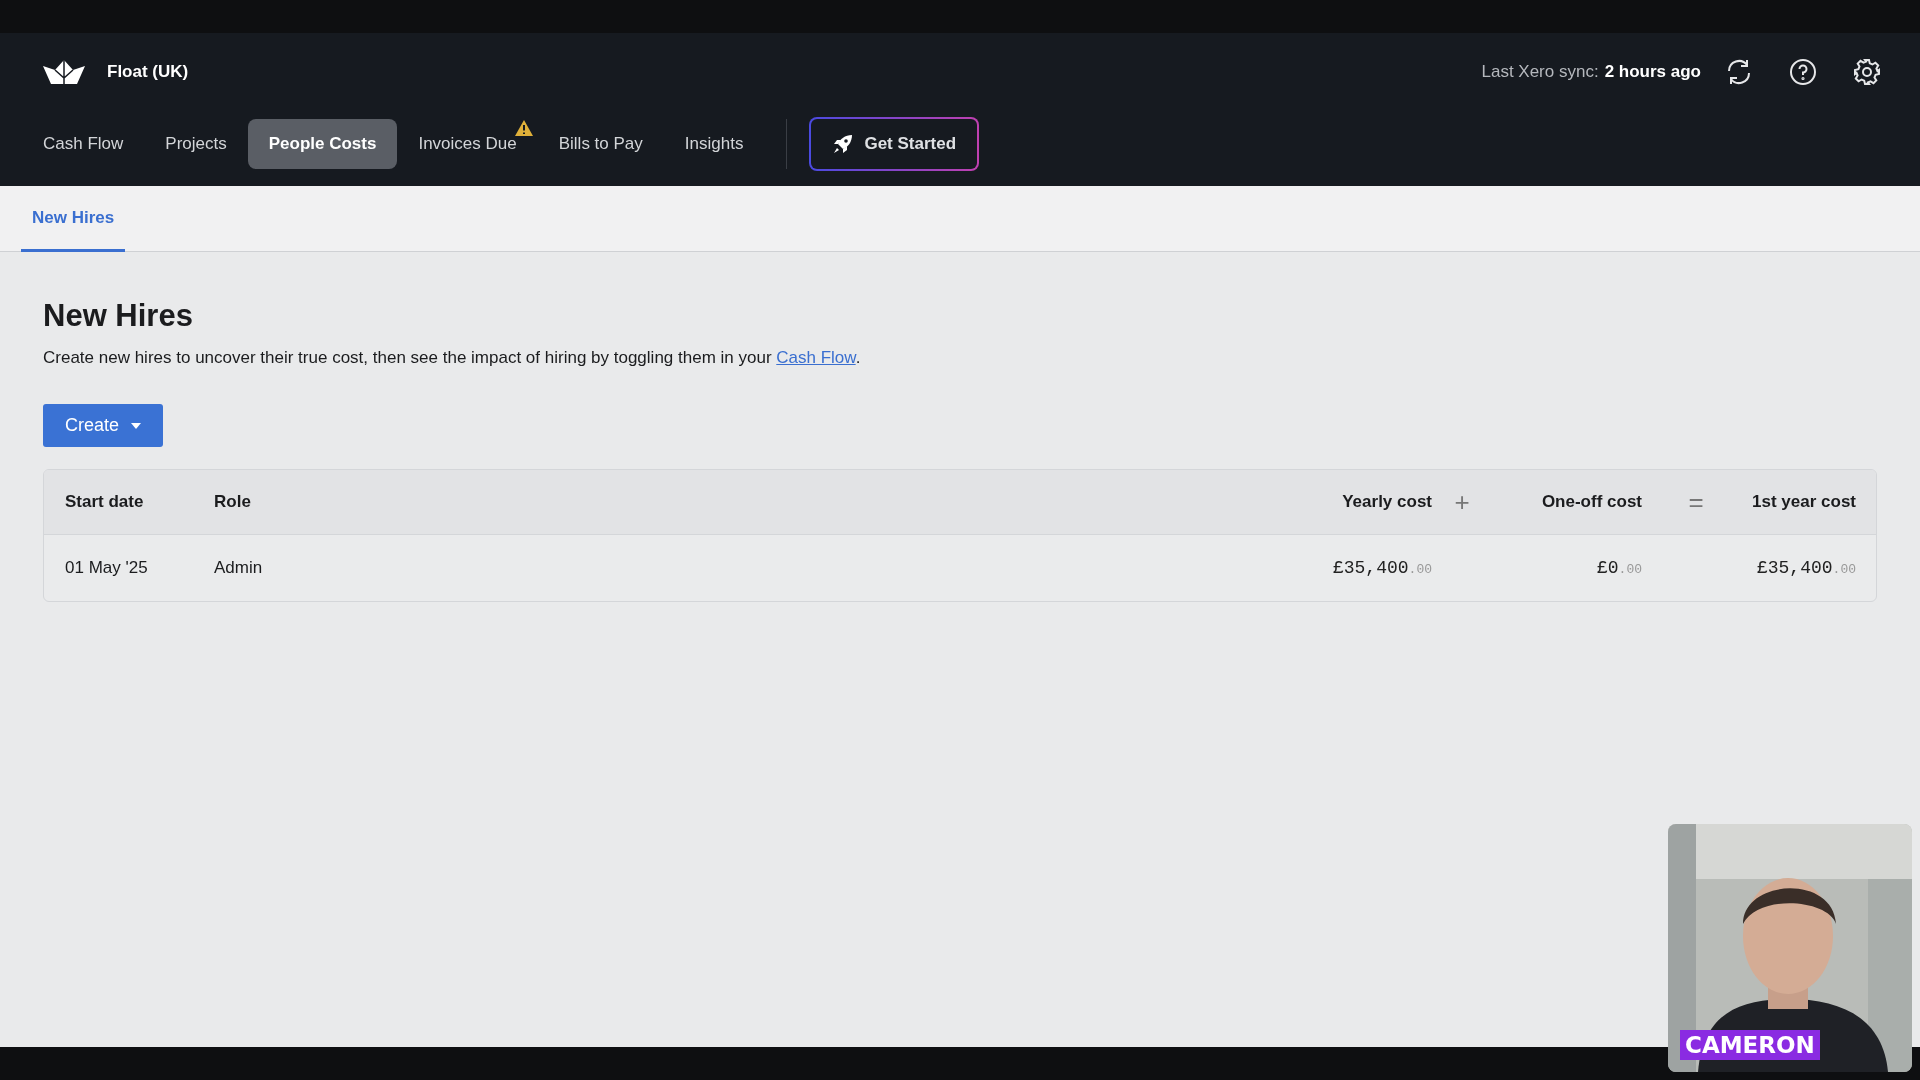 The image size is (1920, 1080). What do you see at coordinates (1696, 502) in the screenshot?
I see `operator-sign: =` at bounding box center [1696, 502].